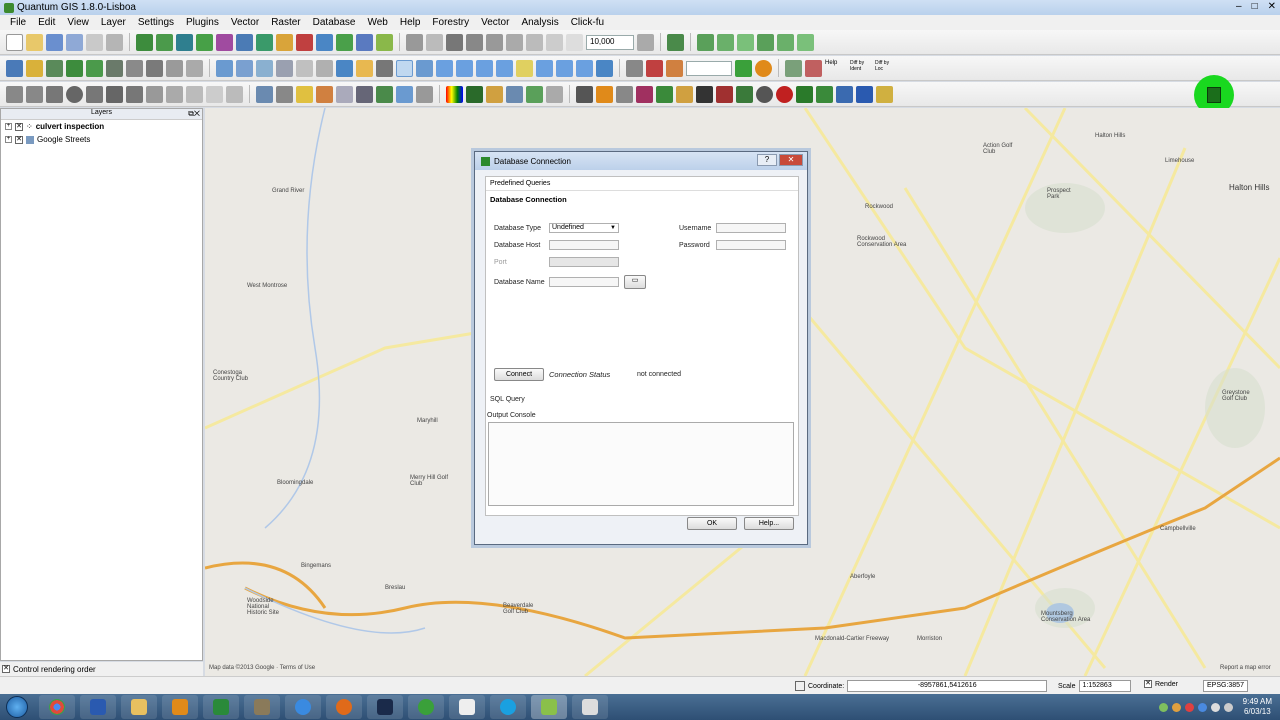 This screenshot has width=1280, height=720. I want to click on new-shapefile-icon, so click(324, 42).